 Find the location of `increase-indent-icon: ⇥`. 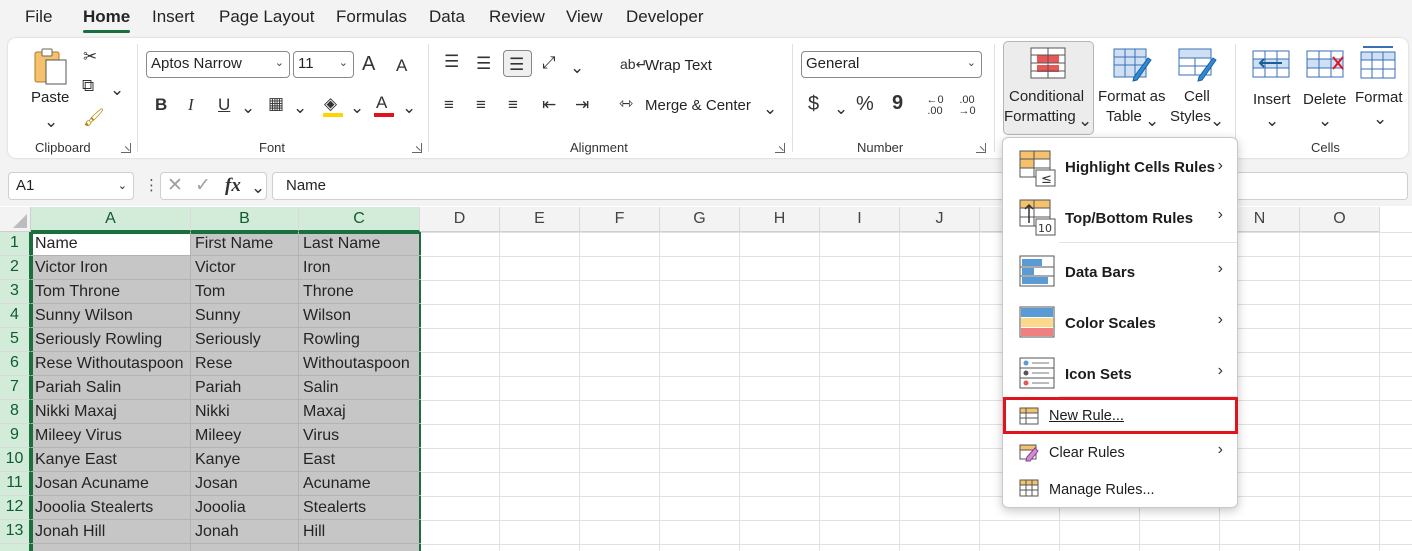

increase-indent-icon: ⇥ is located at coordinates (582, 105).